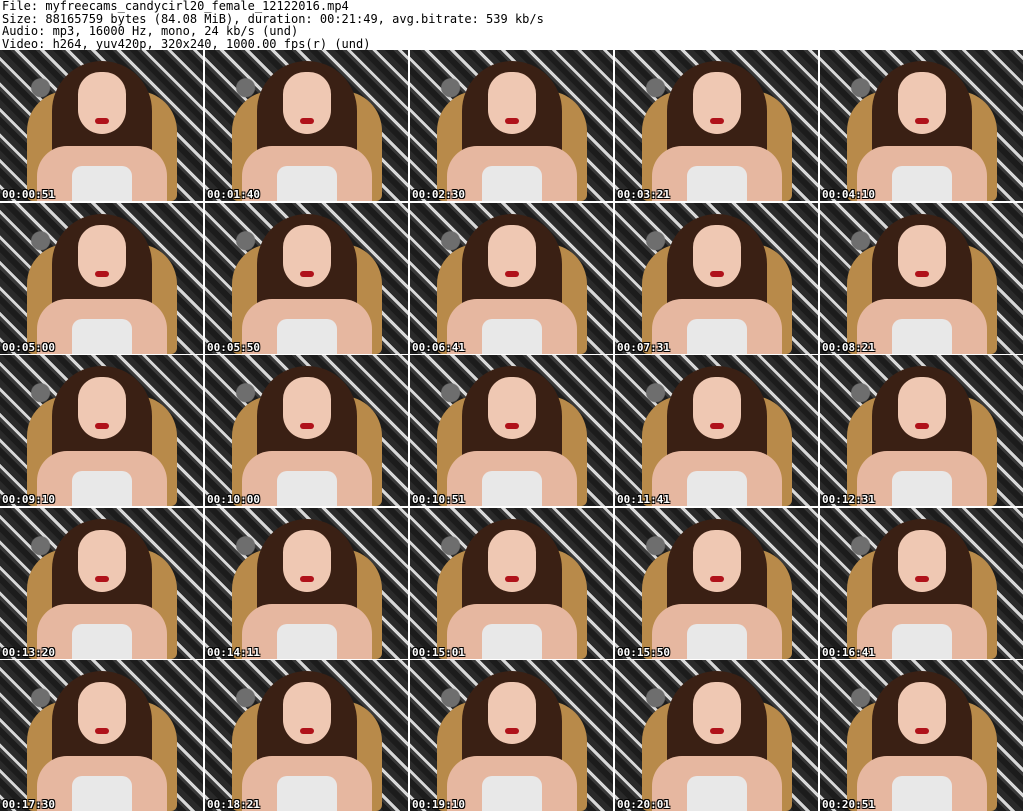 This screenshot has width=1024, height=811. What do you see at coordinates (101, 735) in the screenshot?
I see `thumbnail-frame: 00:17:30` at bounding box center [101, 735].